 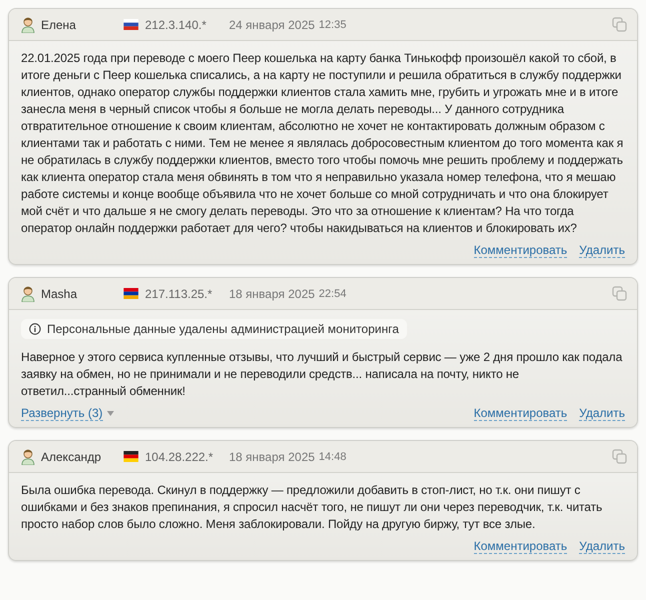 What do you see at coordinates (59, 293) in the screenshot?
I see `author-name: Masha` at bounding box center [59, 293].